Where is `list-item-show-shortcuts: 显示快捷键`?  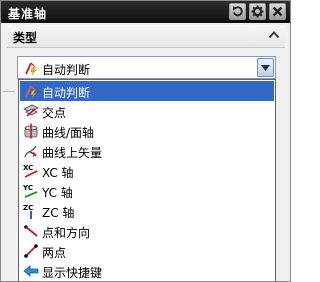 list-item-show-shortcuts: 显示快捷键 is located at coordinates (147, 271).